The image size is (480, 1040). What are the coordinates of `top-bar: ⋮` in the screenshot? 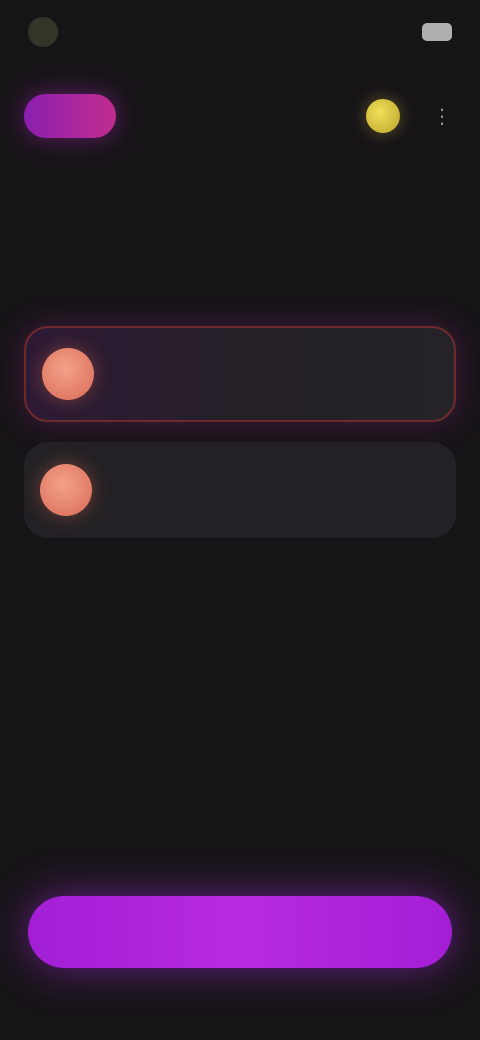 It's located at (240, 116).